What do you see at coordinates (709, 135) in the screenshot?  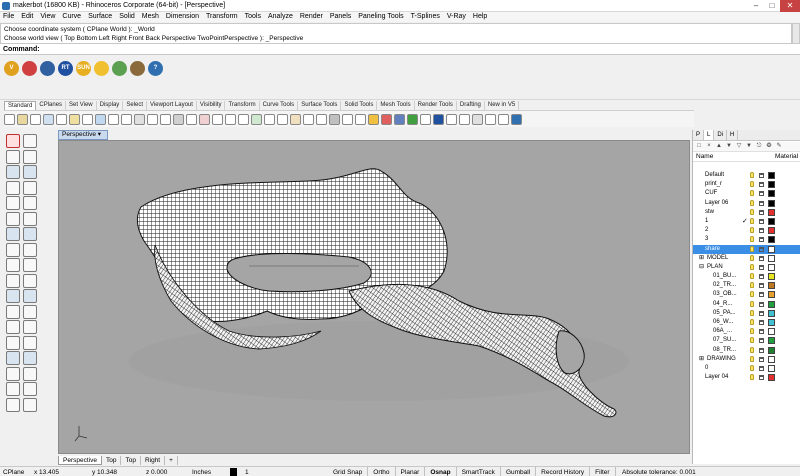 I see `panel-tab-l: L` at bounding box center [709, 135].